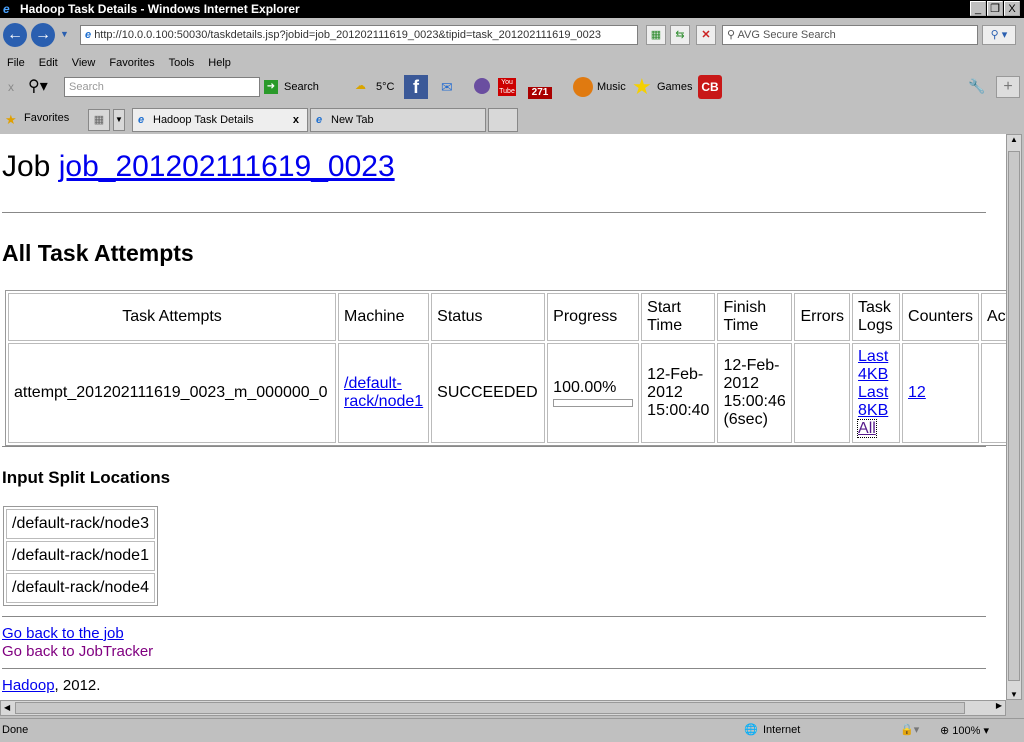  What do you see at coordinates (385, 87) in the screenshot?
I see `weather-temp: 5°C` at bounding box center [385, 87].